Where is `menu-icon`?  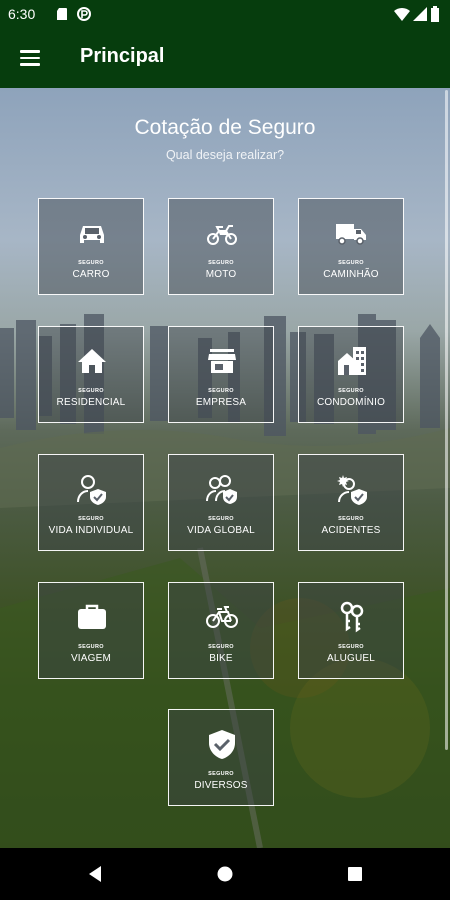 menu-icon is located at coordinates (30, 58).